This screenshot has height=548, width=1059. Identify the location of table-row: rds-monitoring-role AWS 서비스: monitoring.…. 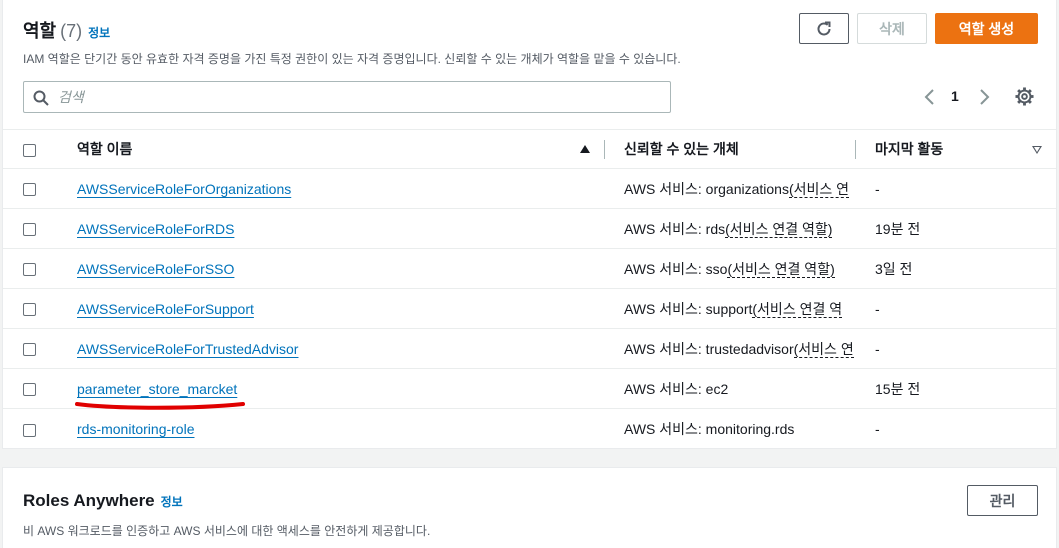
(529, 429).